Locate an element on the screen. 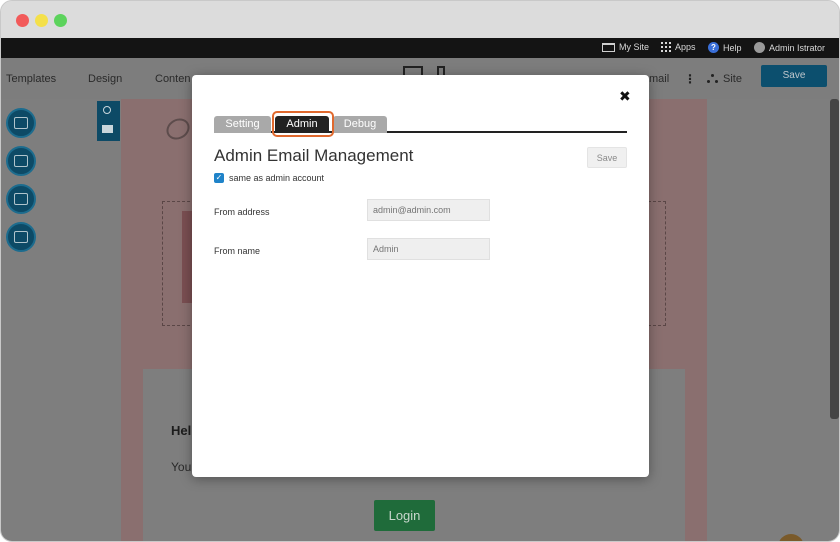 The width and height of the screenshot is (840, 542). toolbar-save-button: Save is located at coordinates (794, 76).